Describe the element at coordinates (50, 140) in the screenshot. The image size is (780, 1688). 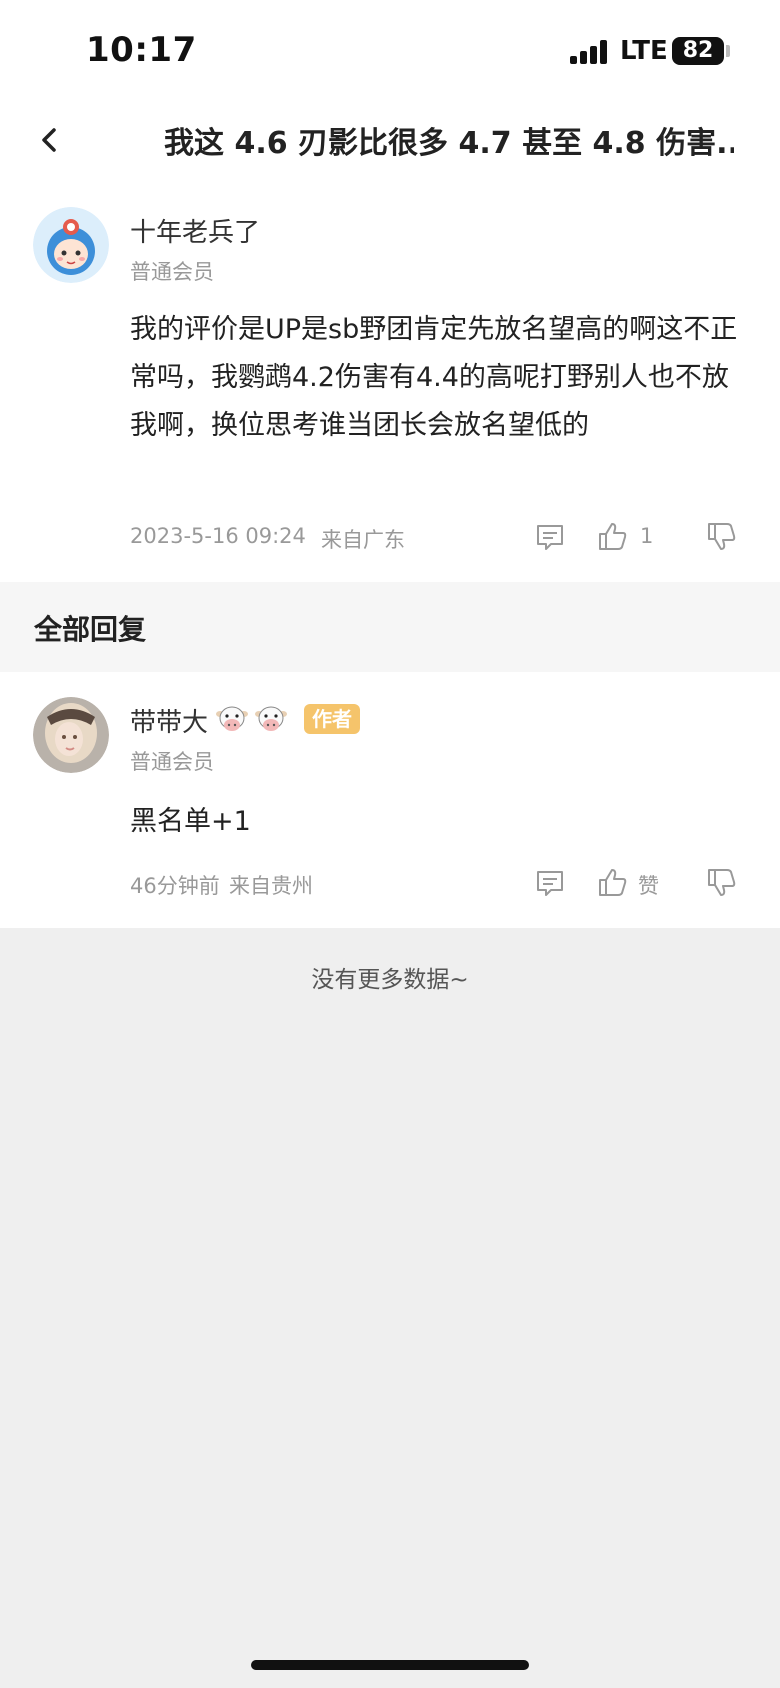
I see `back-icon` at that location.